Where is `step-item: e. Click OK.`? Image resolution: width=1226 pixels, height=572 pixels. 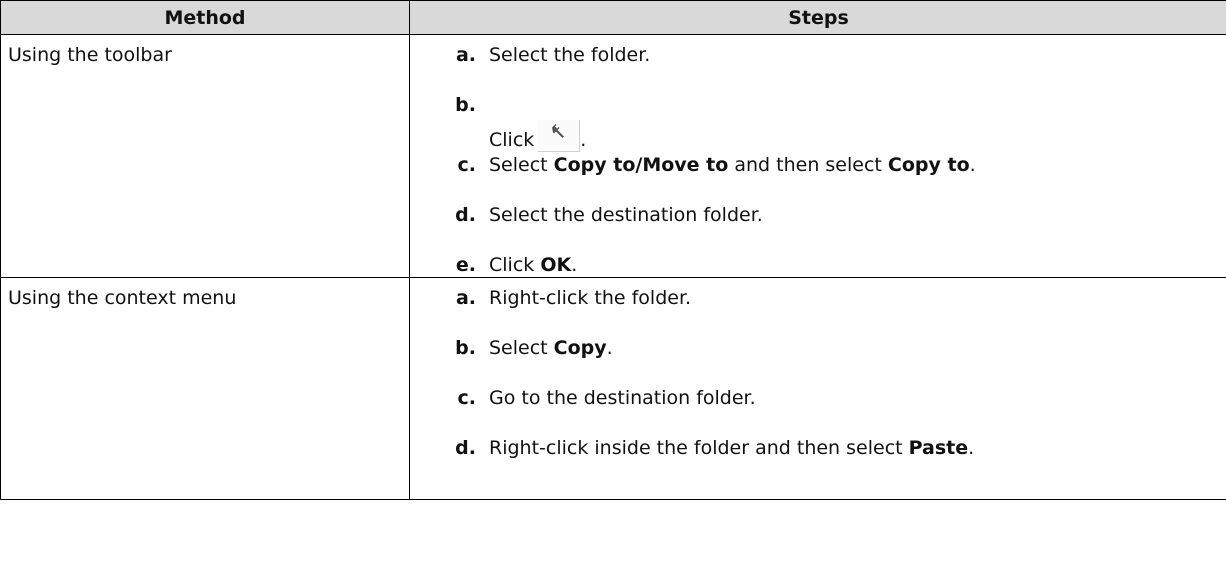 step-item: e. Click OK. is located at coordinates (818, 265).